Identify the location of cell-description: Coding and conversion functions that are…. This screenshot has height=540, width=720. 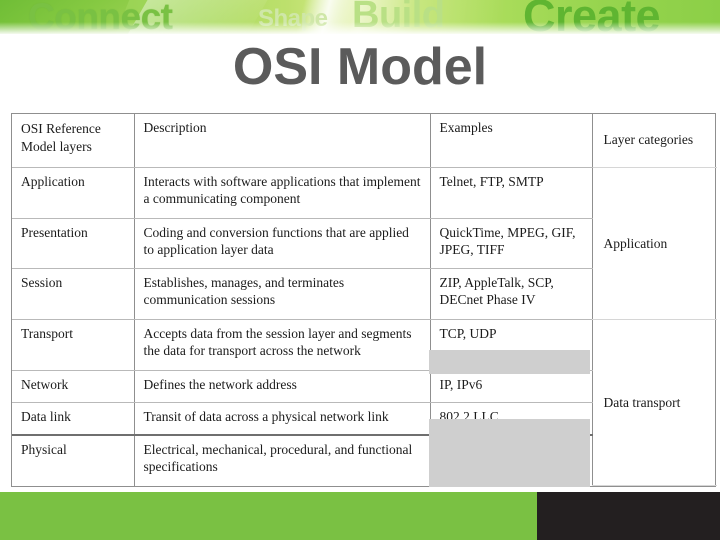
(282, 244).